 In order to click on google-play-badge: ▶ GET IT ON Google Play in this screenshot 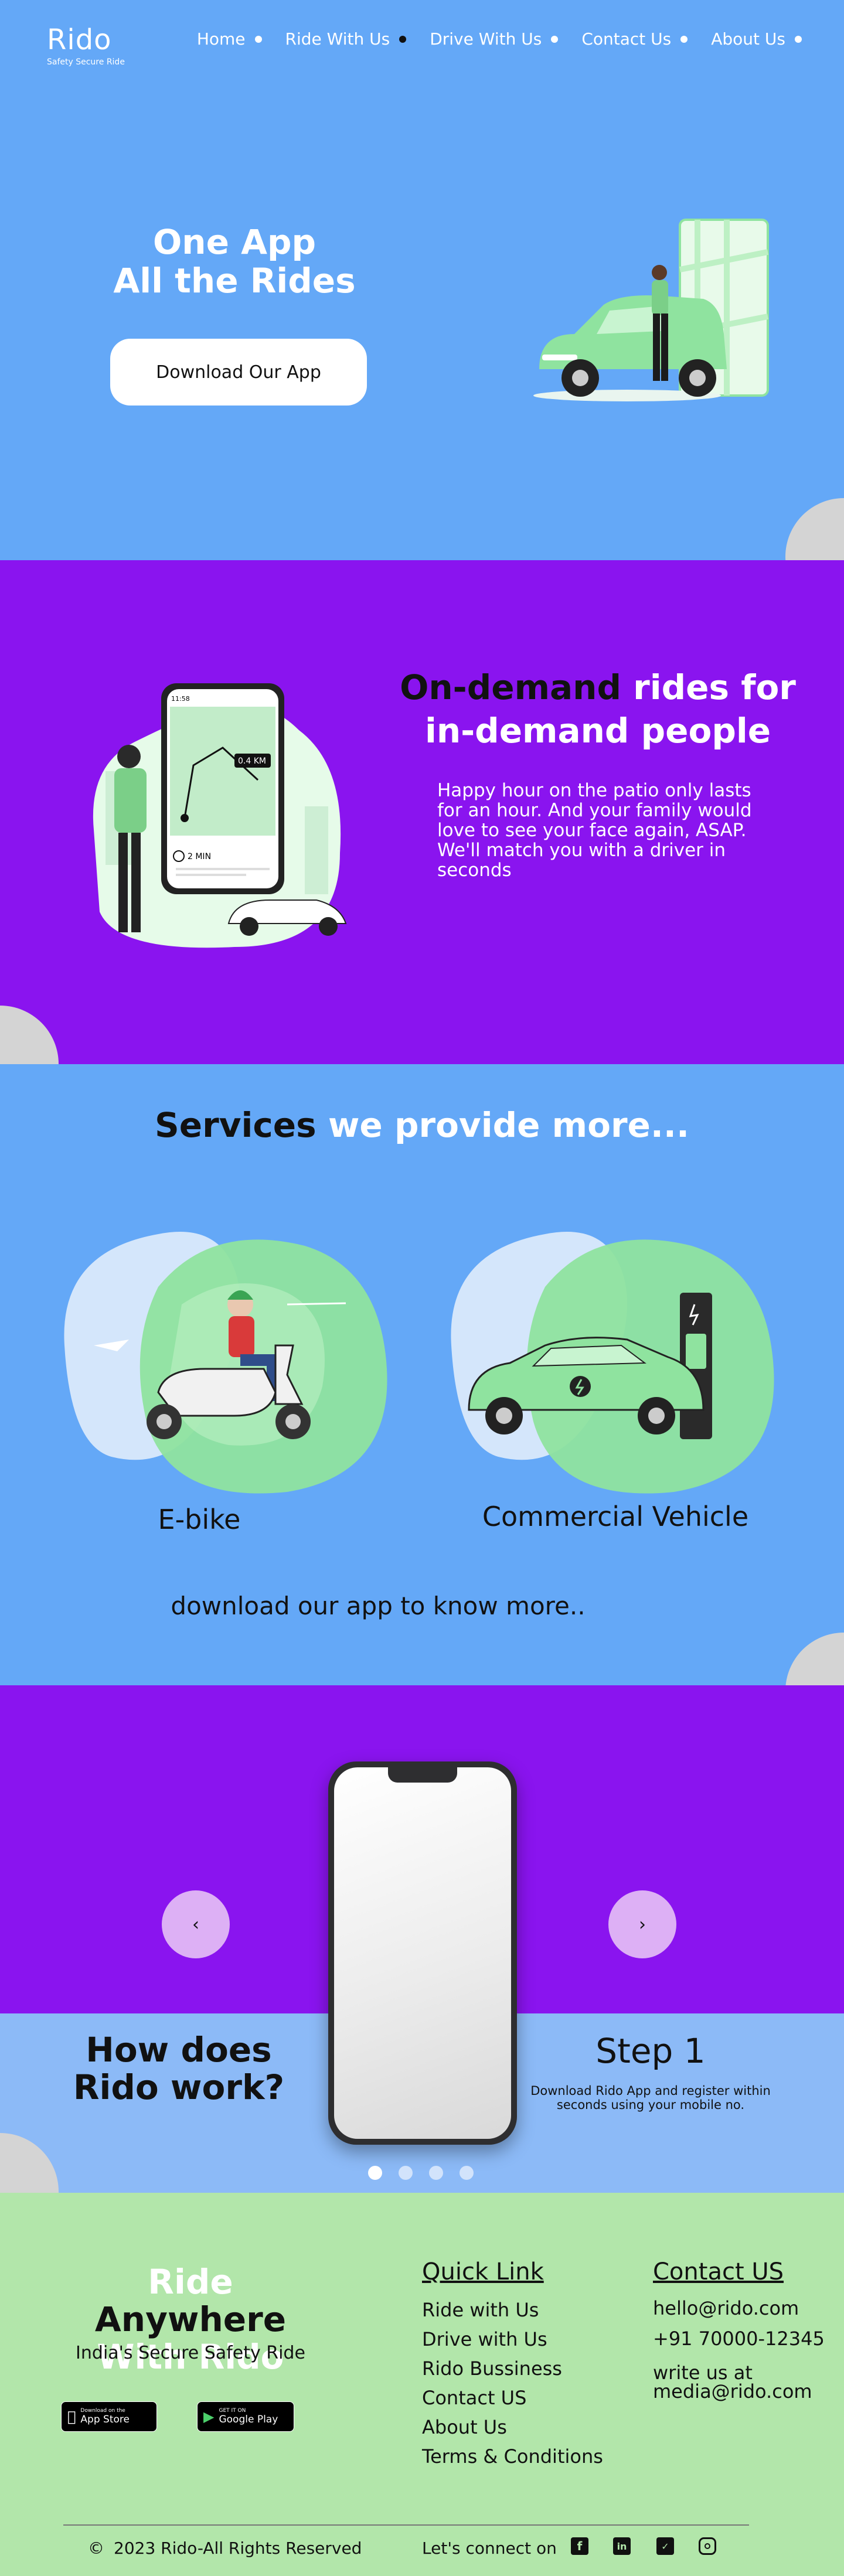, I will do `click(245, 2416)`.